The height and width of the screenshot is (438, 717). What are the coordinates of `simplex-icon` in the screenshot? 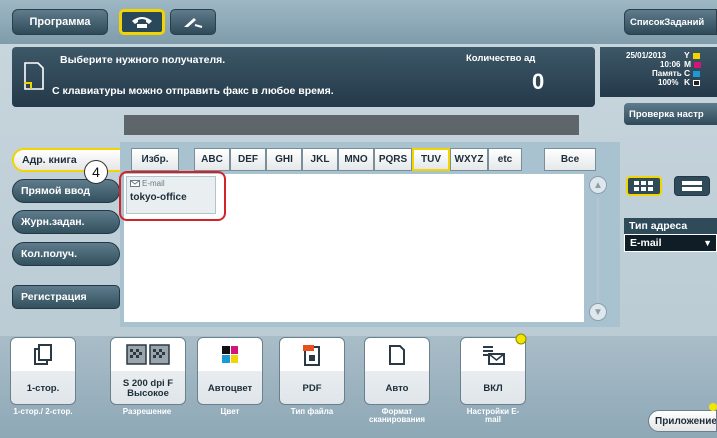 It's located at (43, 355).